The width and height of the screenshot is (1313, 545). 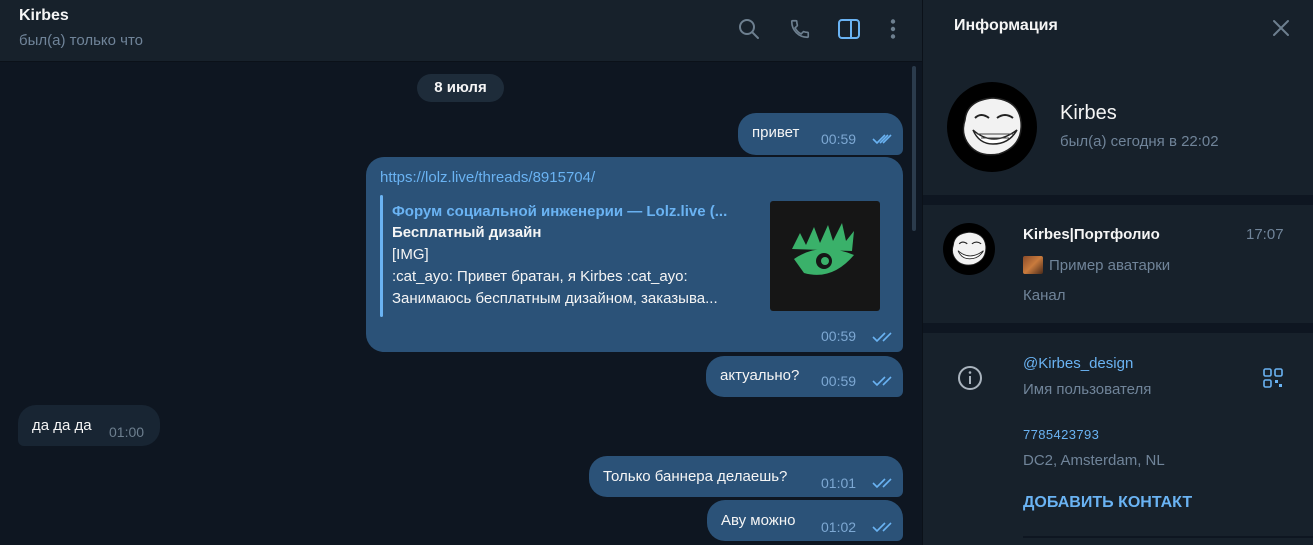 What do you see at coordinates (1033, 265) in the screenshot?
I see `image-thumbnail-icon` at bounding box center [1033, 265].